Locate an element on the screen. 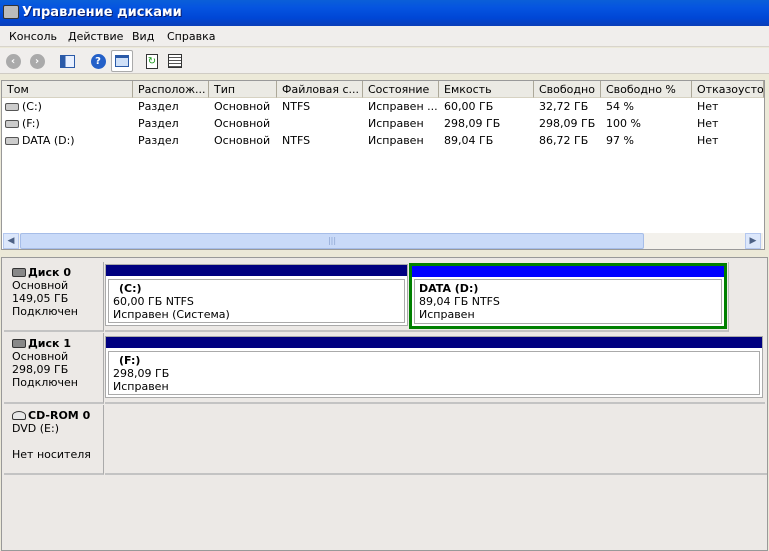 The image size is (769, 551). table-cell: 100 % is located at coordinates (646, 123).